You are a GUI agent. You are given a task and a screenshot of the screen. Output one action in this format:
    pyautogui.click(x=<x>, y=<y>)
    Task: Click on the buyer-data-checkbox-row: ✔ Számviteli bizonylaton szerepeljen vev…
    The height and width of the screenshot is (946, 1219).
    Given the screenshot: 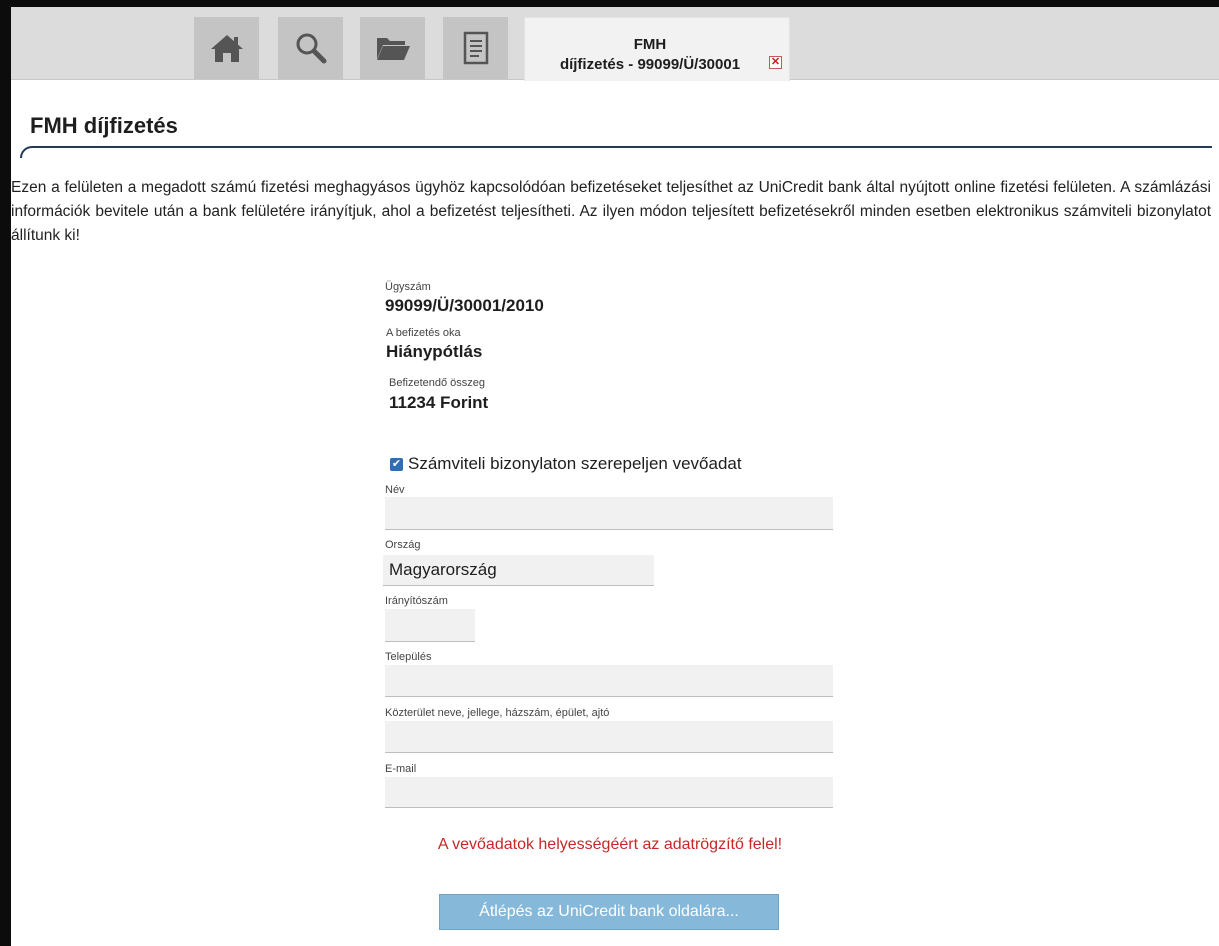 What is the action you would take?
    pyautogui.click(x=566, y=464)
    